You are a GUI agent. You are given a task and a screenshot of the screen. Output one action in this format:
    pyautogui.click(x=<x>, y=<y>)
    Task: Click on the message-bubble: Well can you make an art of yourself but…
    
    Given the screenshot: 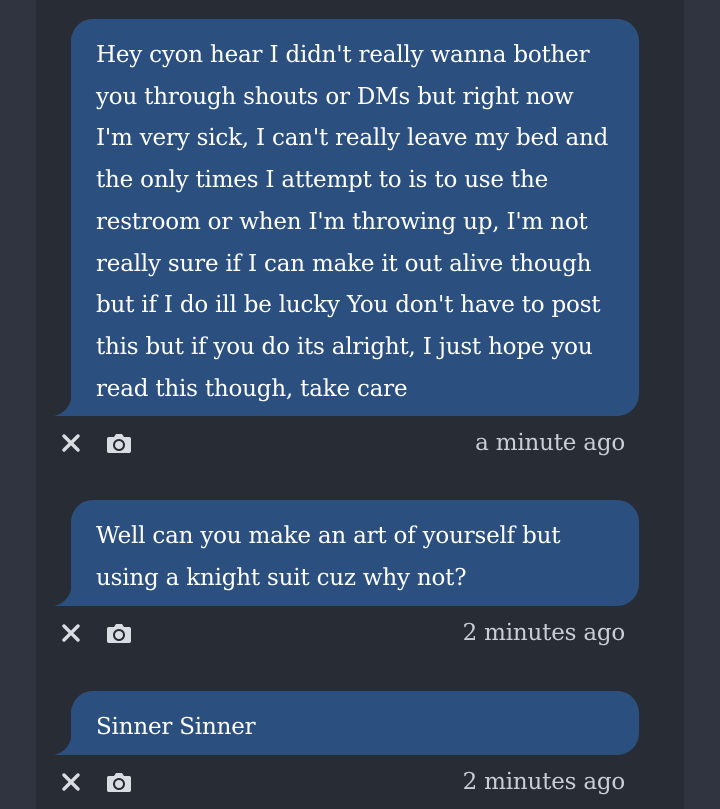 What is the action you would take?
    pyautogui.click(x=355, y=553)
    